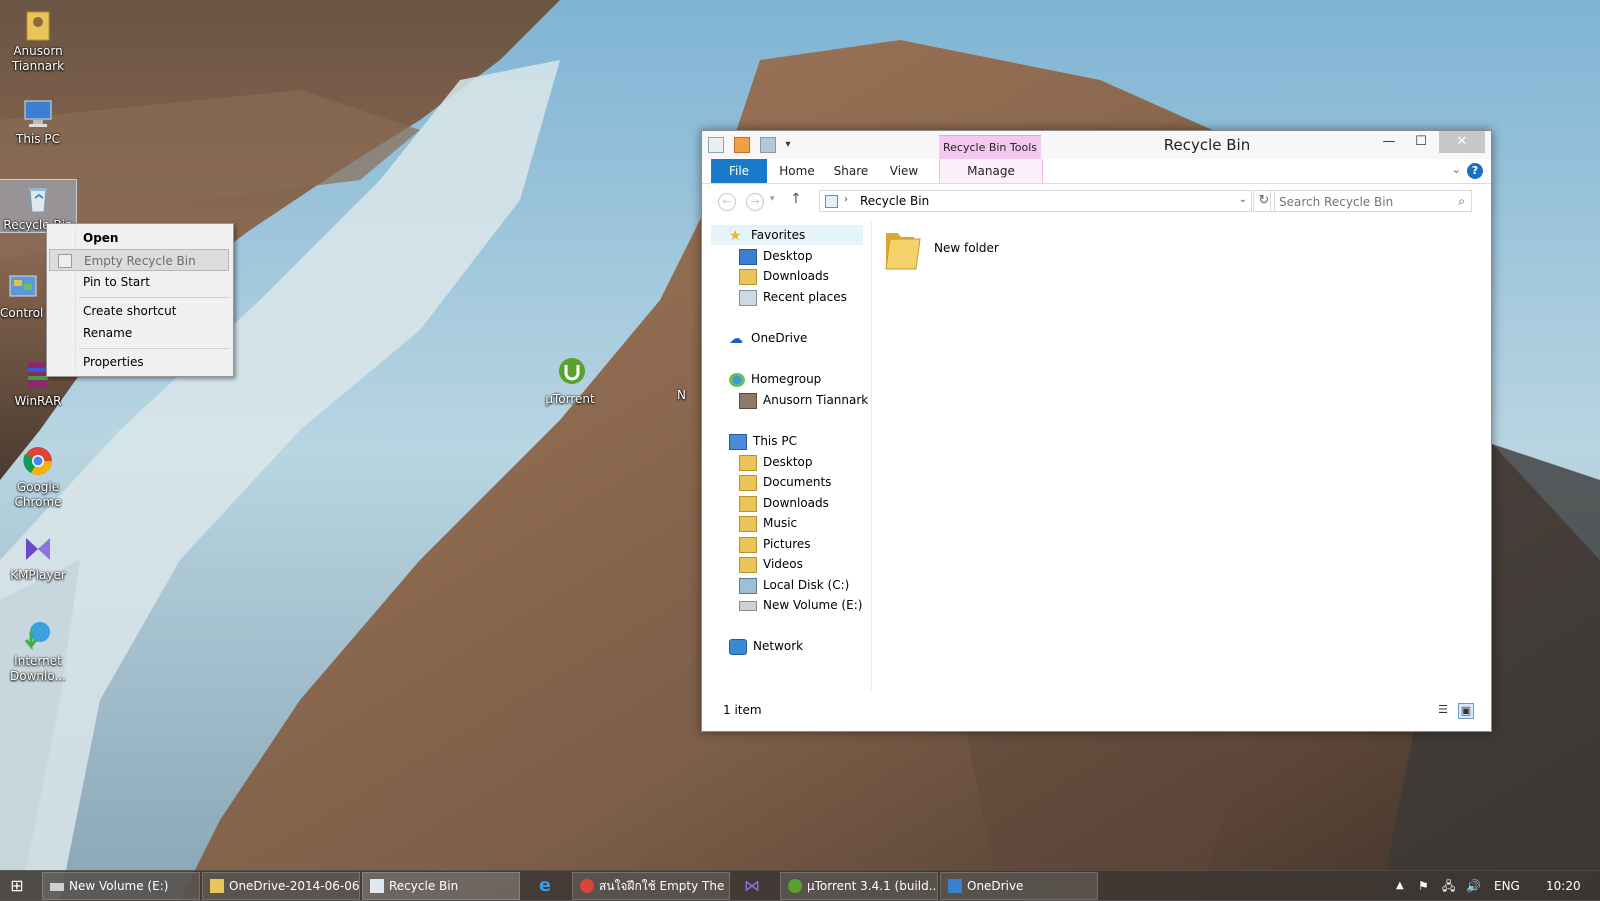  I want to click on menu-item-create-shortcut: Create shortcut, so click(139, 311).